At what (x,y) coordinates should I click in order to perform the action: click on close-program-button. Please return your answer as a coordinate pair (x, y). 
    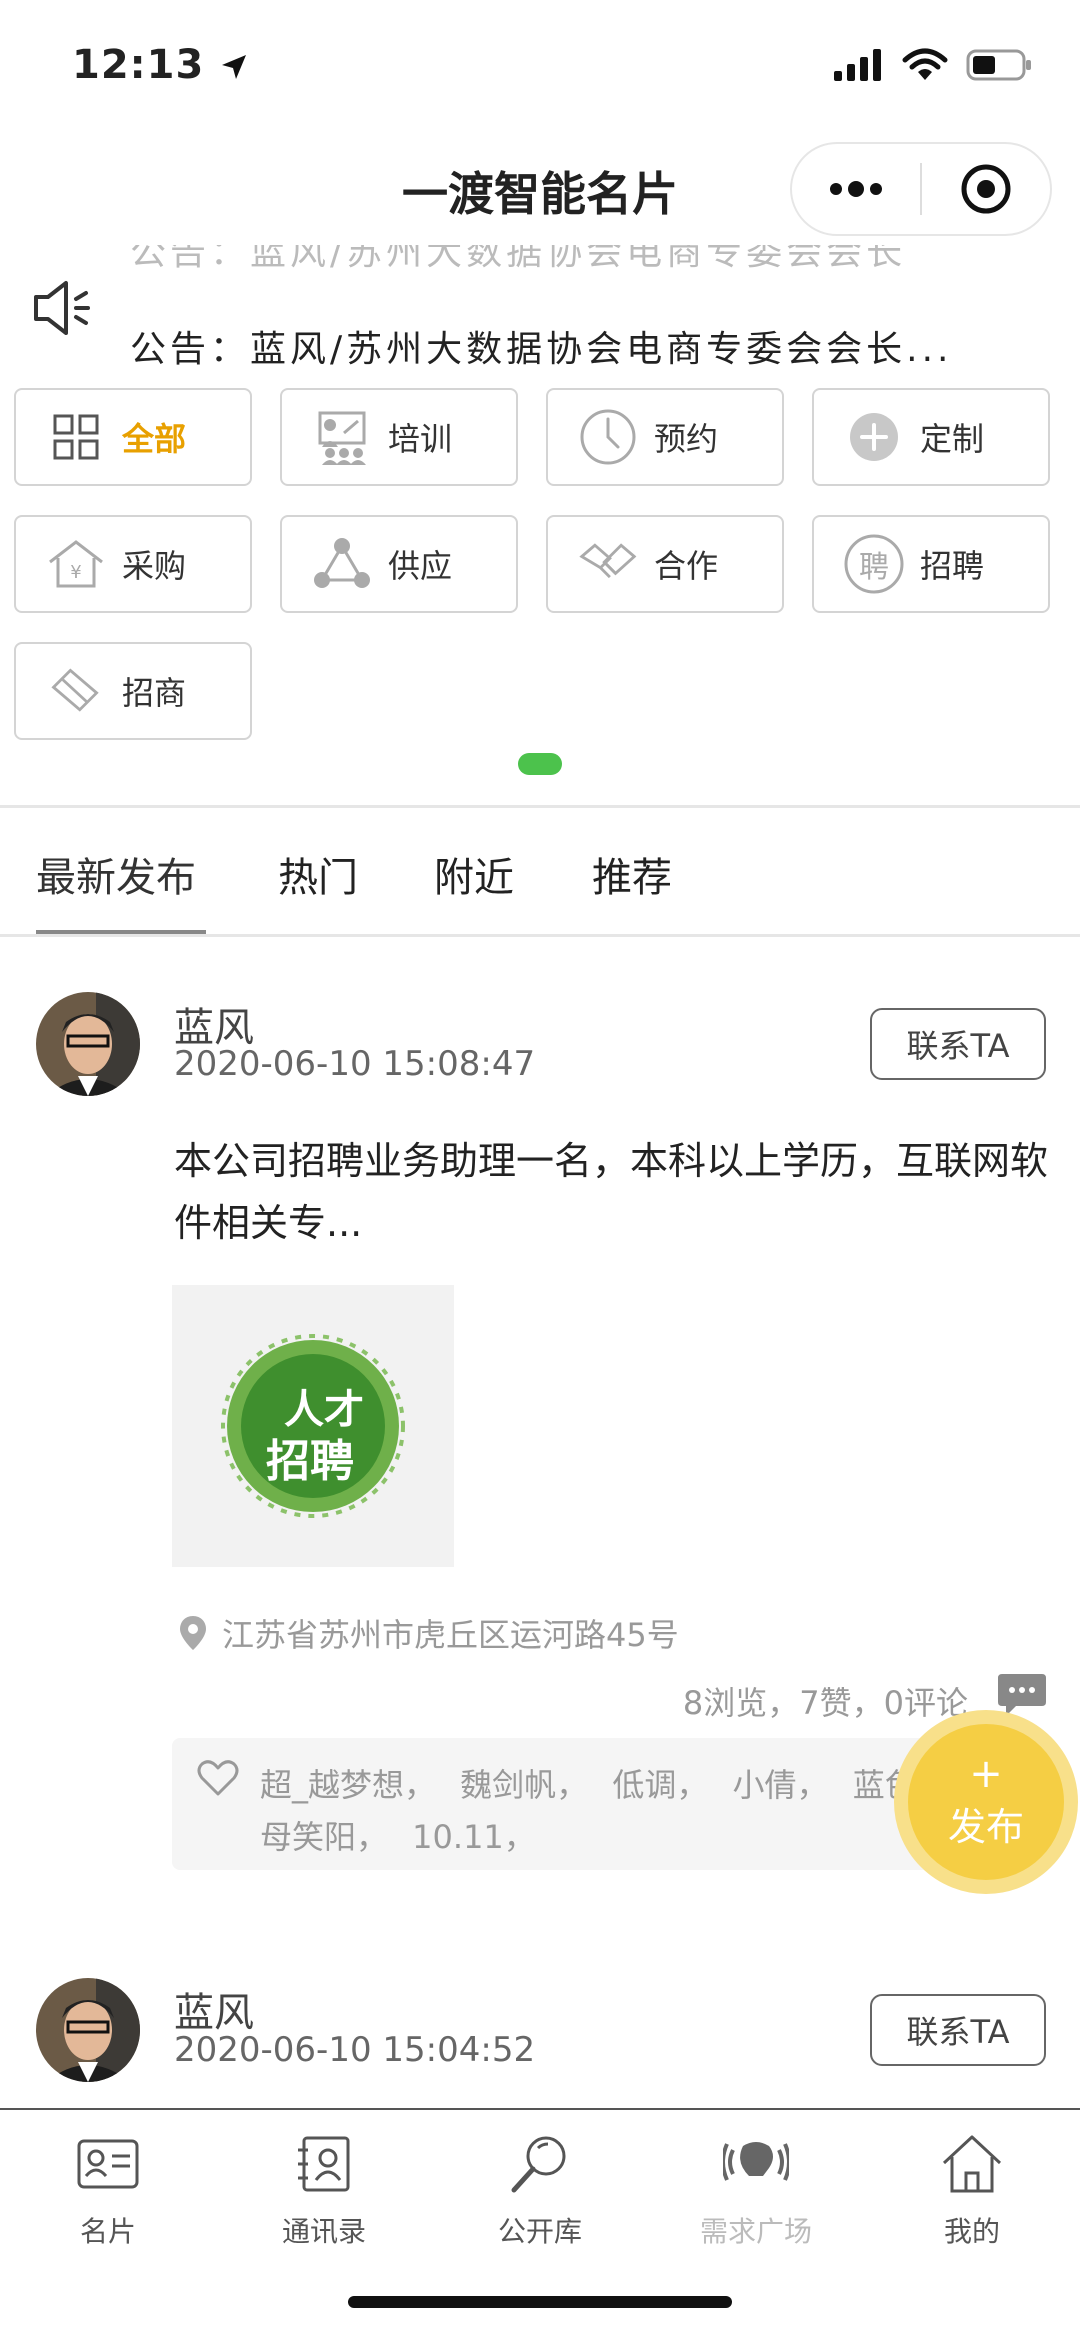
    Looking at the image, I should click on (986, 189).